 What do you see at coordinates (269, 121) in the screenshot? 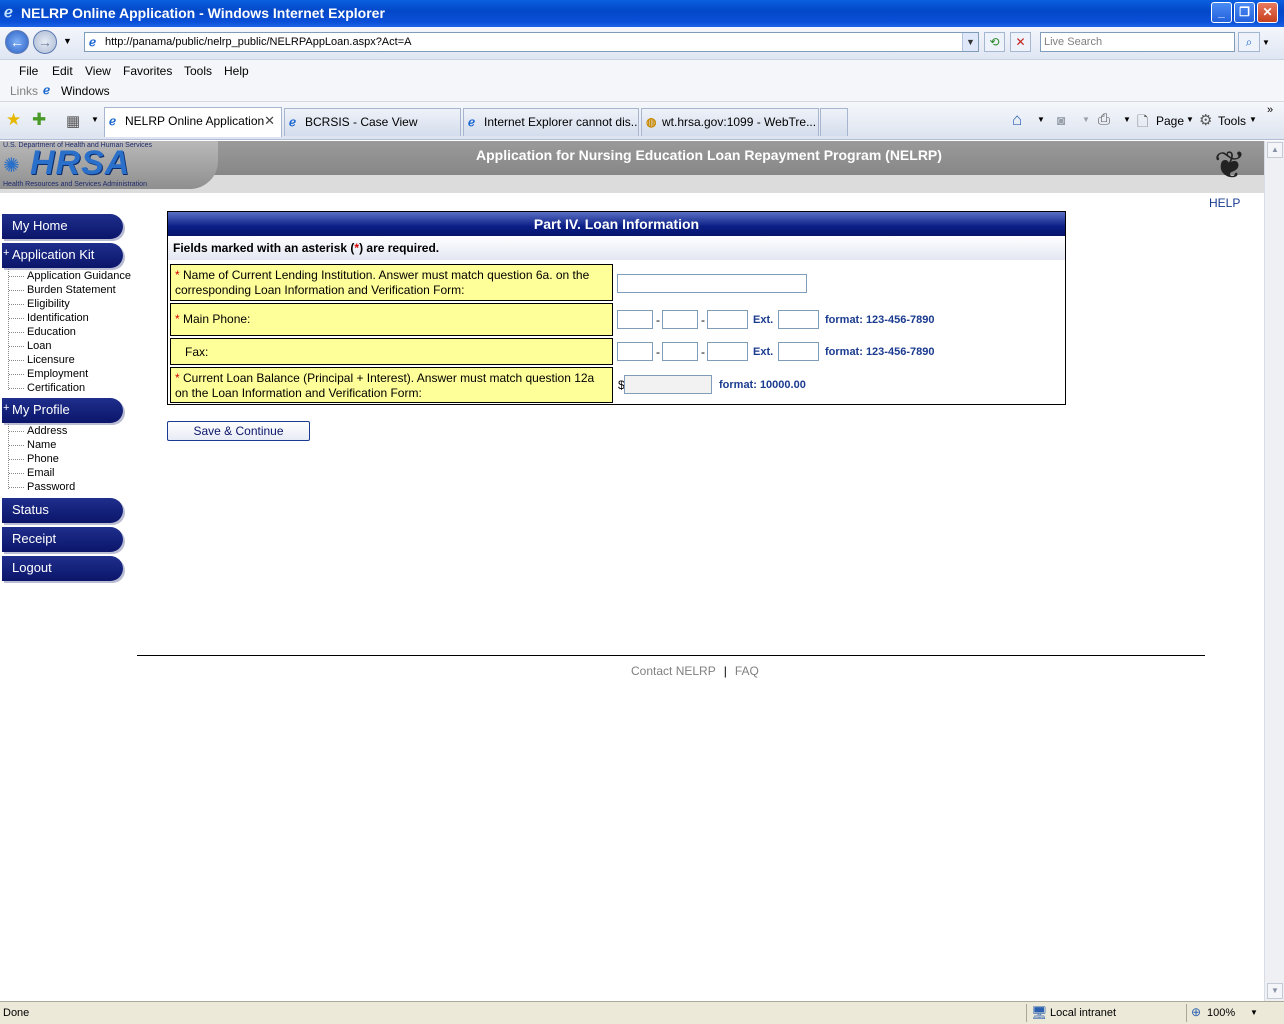
I see `close-tab-icon: ✕` at bounding box center [269, 121].